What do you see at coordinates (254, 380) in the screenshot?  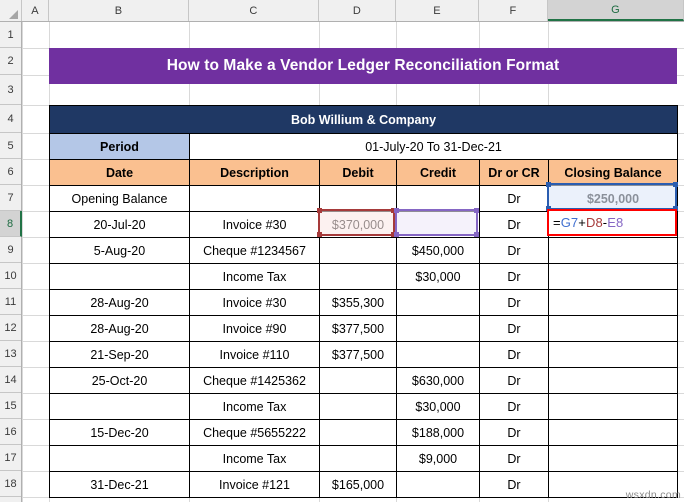 I see `cell-description: Cheque #1425362` at bounding box center [254, 380].